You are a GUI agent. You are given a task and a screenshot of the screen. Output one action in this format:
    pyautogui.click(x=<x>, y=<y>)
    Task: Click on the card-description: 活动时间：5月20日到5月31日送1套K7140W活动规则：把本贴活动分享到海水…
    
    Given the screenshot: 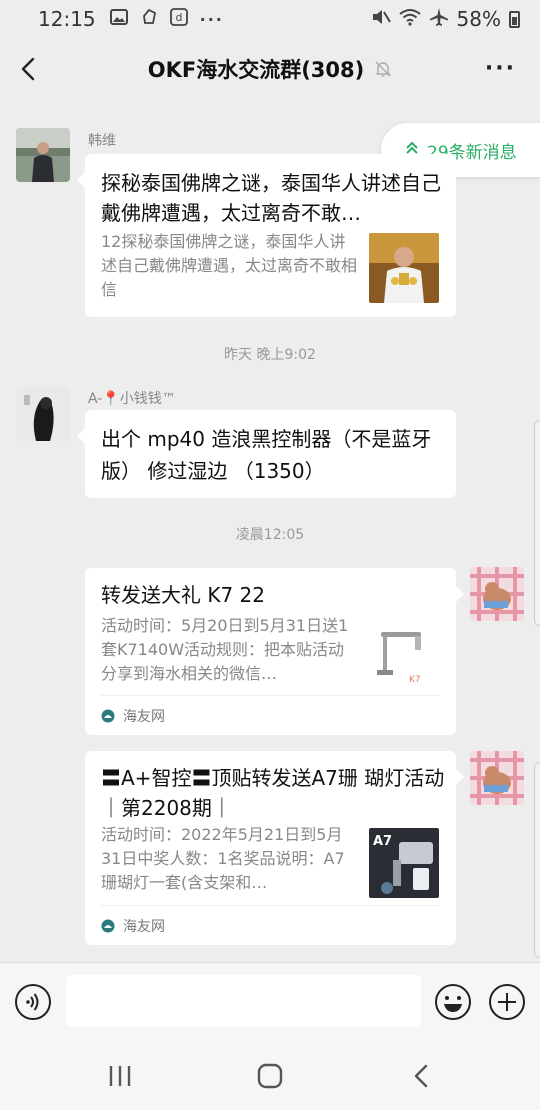 What is the action you would take?
    pyautogui.click(x=225, y=649)
    